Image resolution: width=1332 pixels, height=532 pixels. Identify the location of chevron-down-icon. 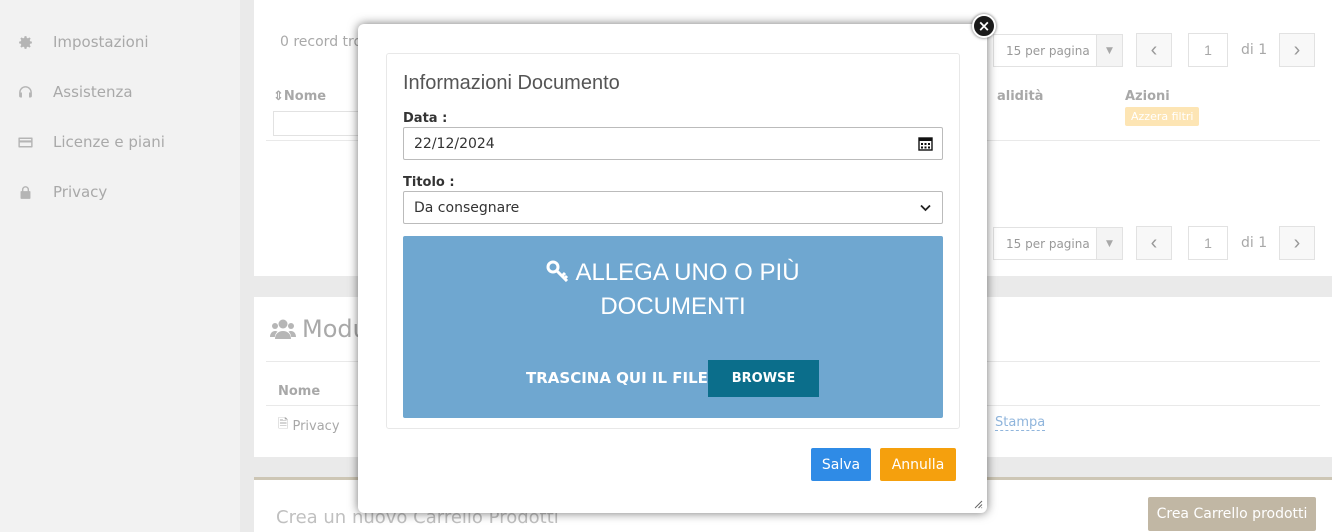
(925, 207).